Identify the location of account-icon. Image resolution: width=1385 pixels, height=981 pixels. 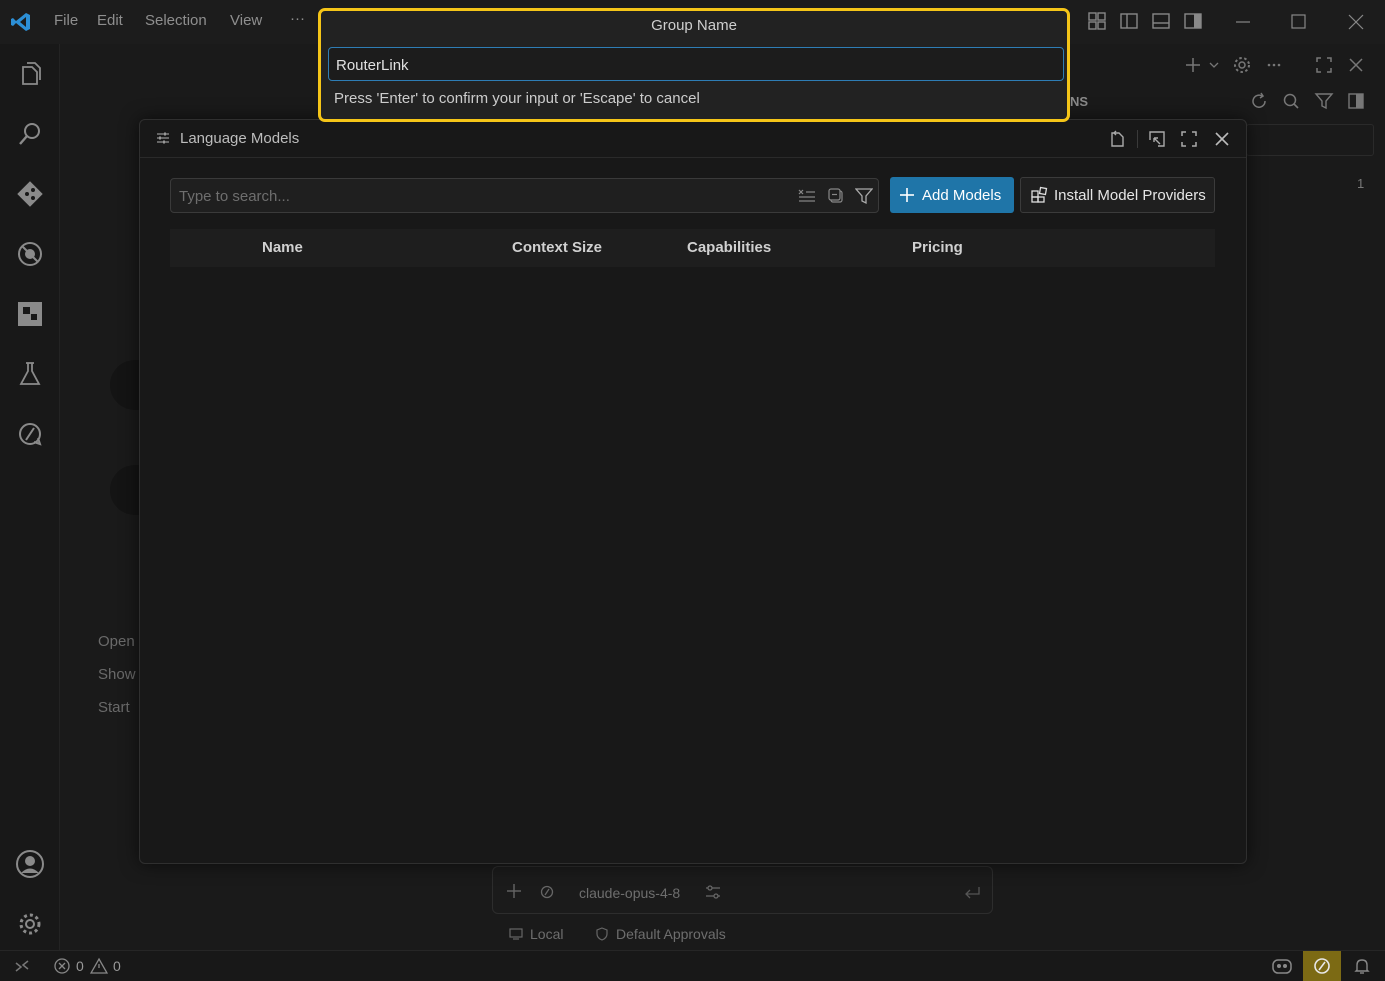
(30, 864).